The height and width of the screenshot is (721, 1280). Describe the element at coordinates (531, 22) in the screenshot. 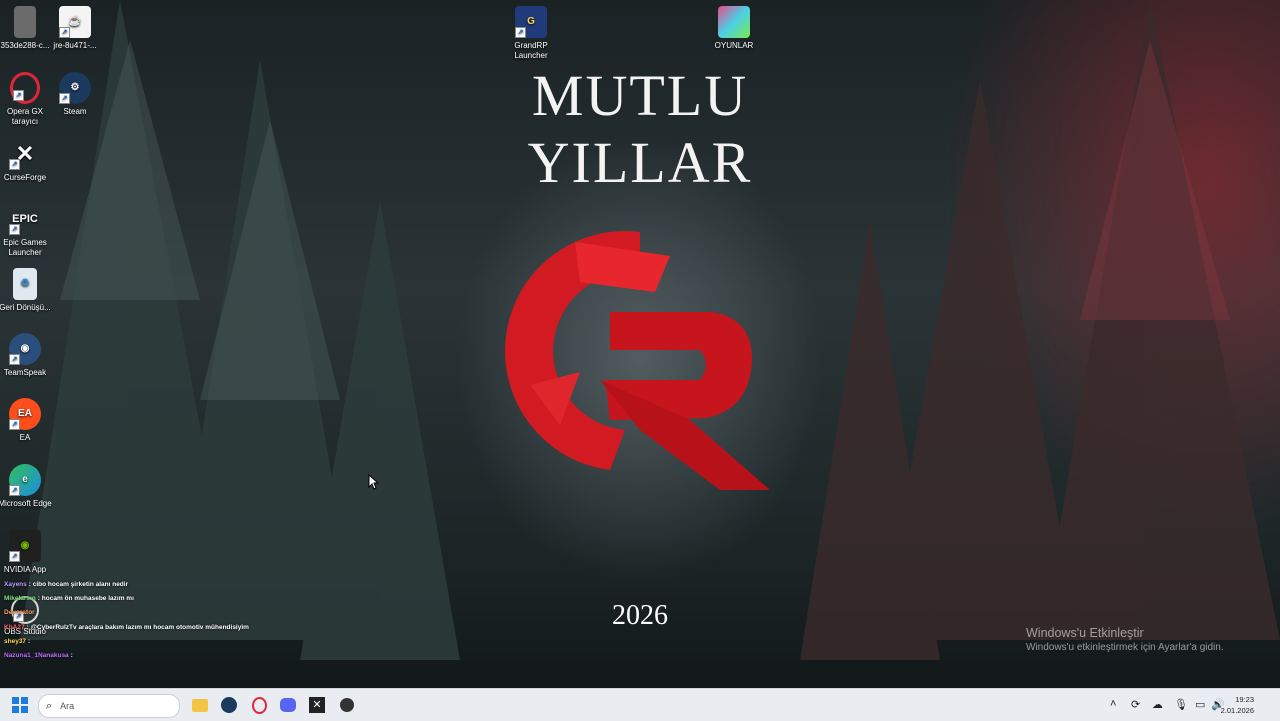

I see `grandrp-icon: G ↗` at that location.